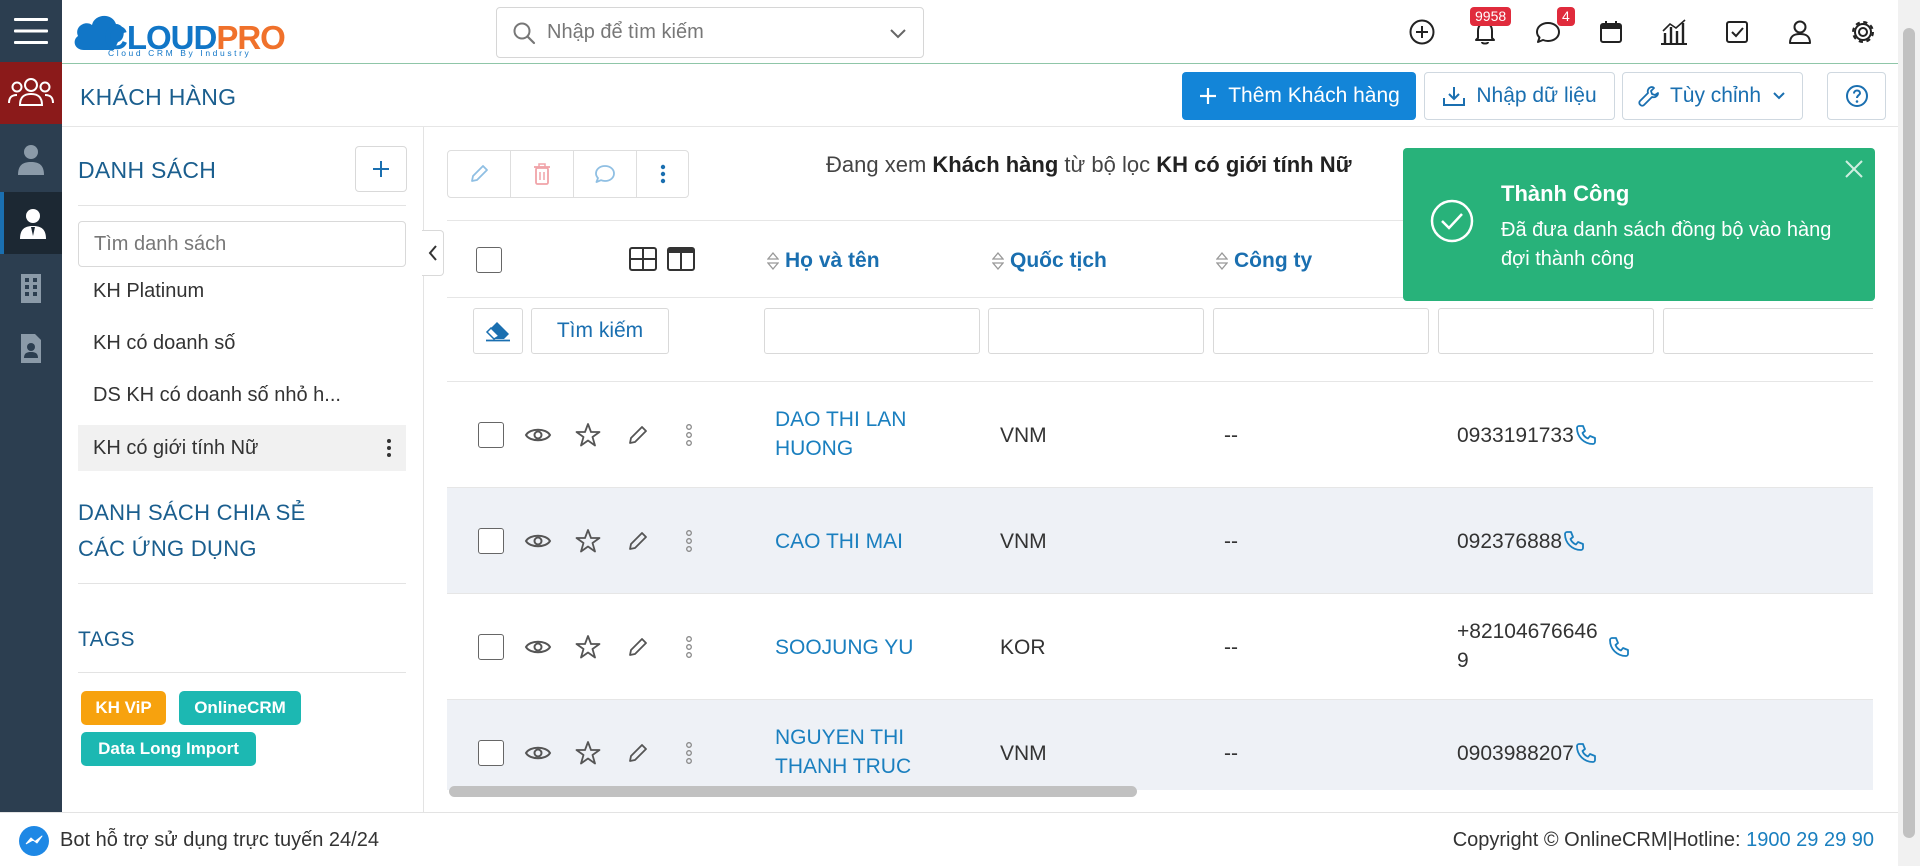 Image resolution: width=1920 pixels, height=866 pixels. What do you see at coordinates (662, 174) in the screenshot?
I see `more-actions-button` at bounding box center [662, 174].